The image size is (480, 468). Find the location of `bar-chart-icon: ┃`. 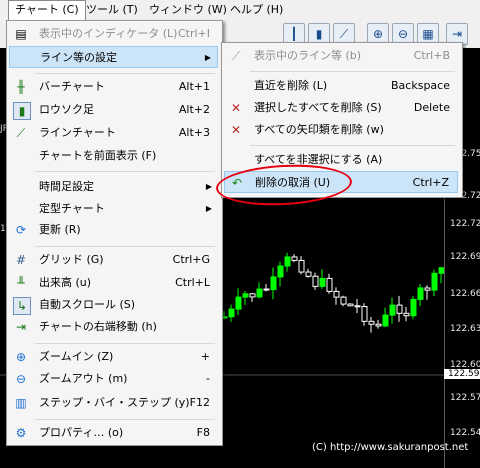

bar-chart-icon: ┃ is located at coordinates (294, 34).